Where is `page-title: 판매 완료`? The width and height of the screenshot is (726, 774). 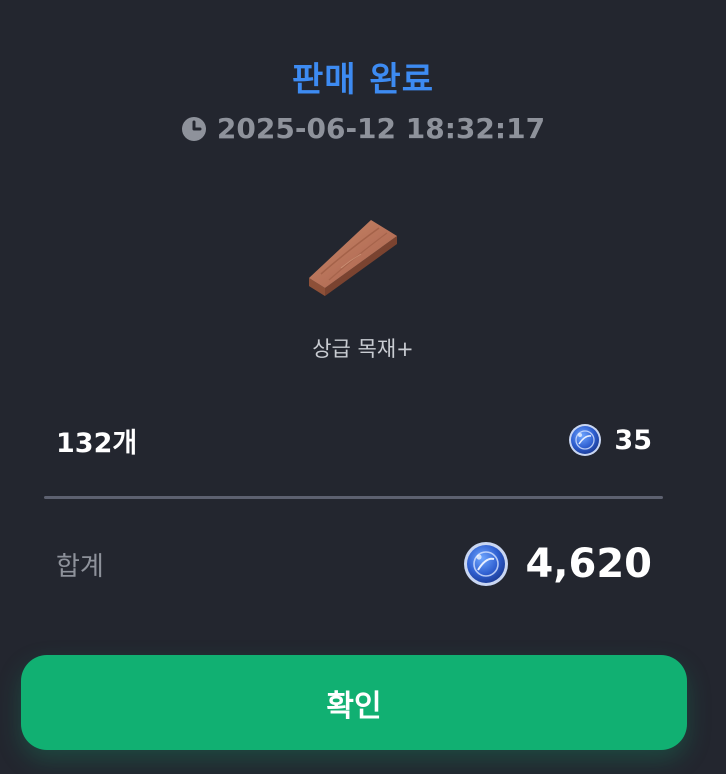 page-title: 판매 완료 is located at coordinates (363, 80).